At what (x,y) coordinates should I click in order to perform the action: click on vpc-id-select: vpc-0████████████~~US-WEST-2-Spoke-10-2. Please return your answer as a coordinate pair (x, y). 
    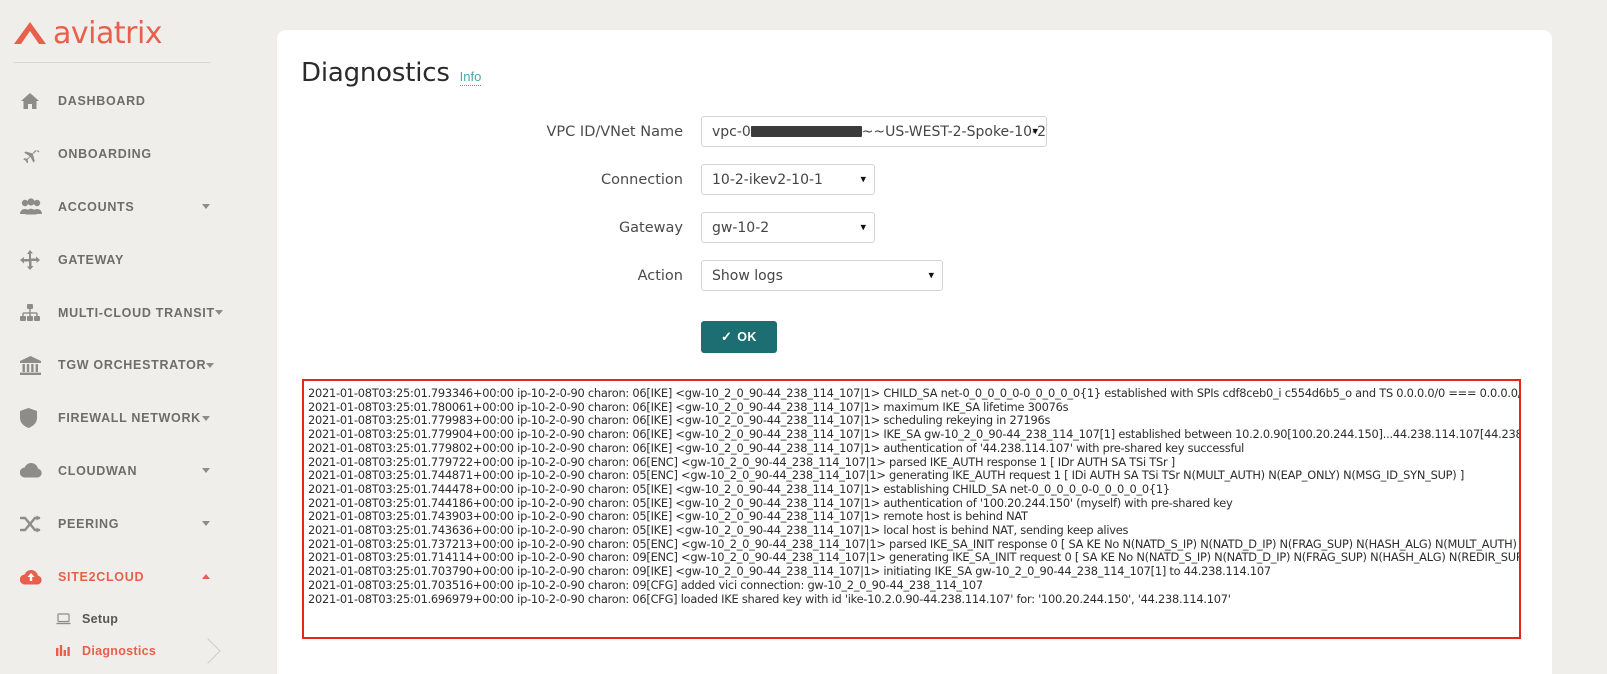
    Looking at the image, I should click on (874, 131).